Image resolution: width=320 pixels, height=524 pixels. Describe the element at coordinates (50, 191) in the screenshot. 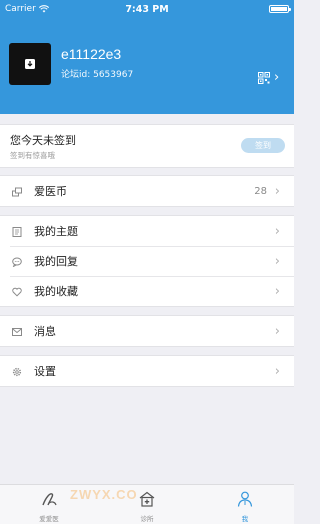

I see `coins-label: 爱医币` at that location.